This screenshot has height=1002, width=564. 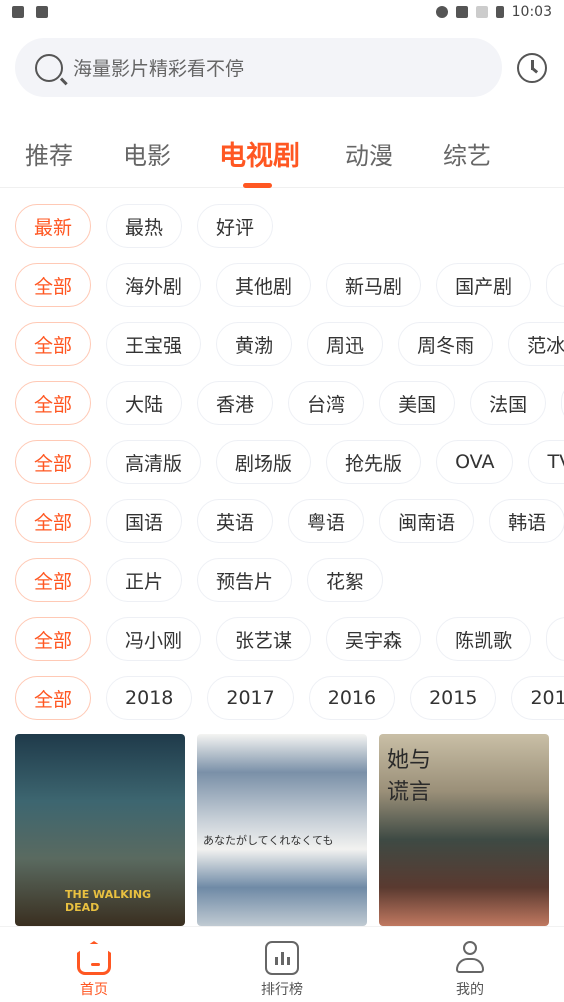 What do you see at coordinates (508, 403) in the screenshot?
I see `filter-chip: 法国` at bounding box center [508, 403].